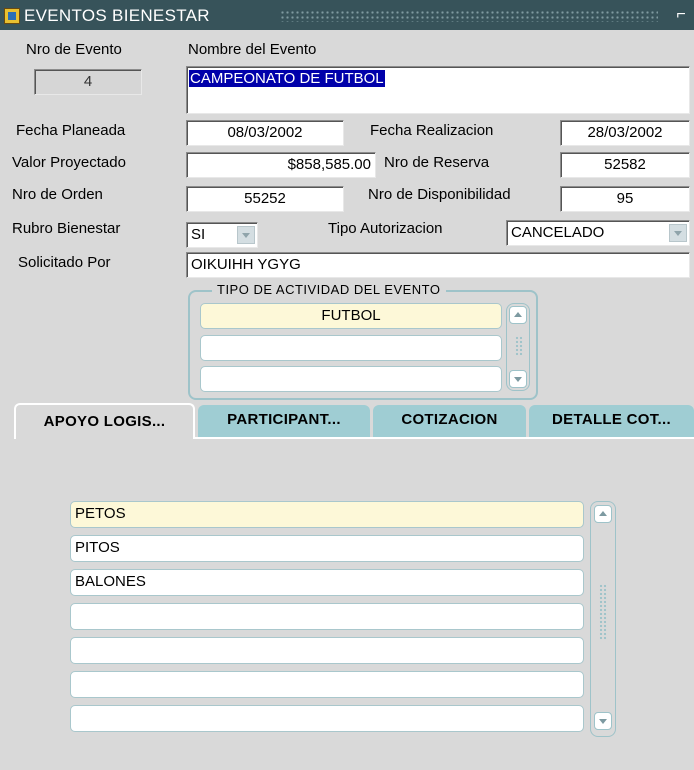  Describe the element at coordinates (12, 16) in the screenshot. I see `app-form-icon` at that location.